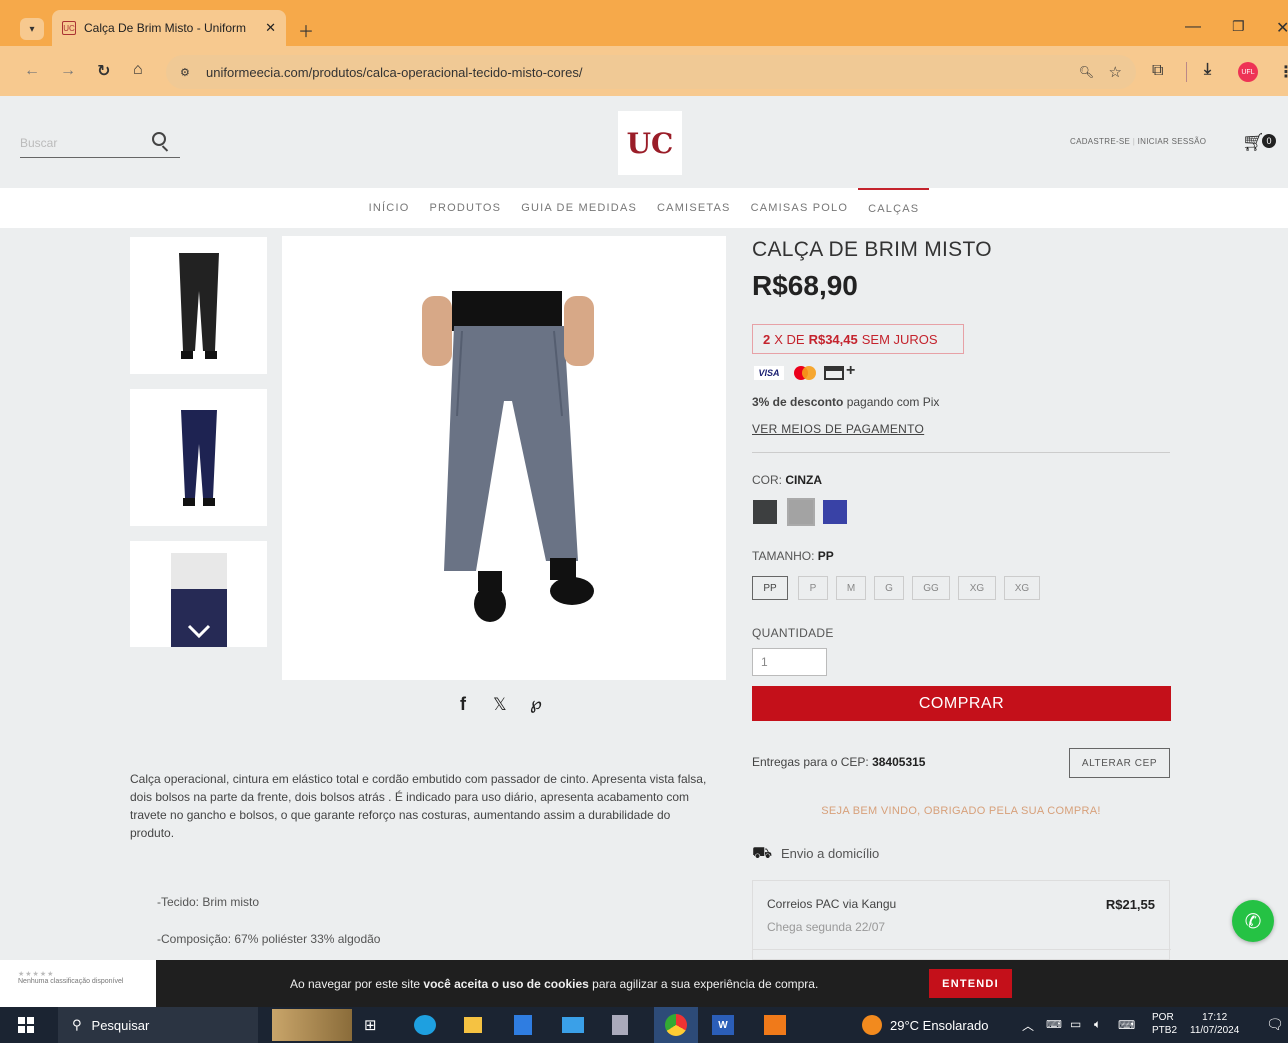 The image size is (1288, 1043). Describe the element at coordinates (1172, 141) in the screenshot. I see `login-link: INICIAR SESSÃO` at that location.